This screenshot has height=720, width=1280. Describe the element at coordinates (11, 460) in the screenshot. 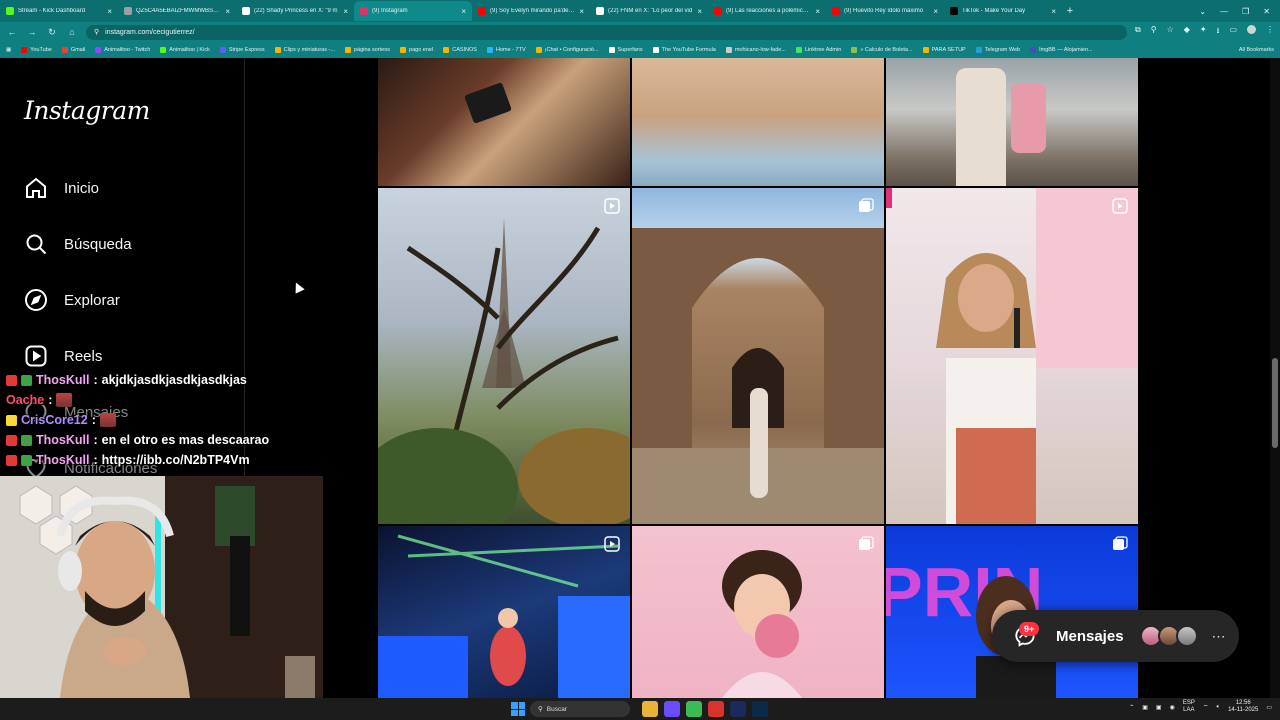

I see `chat-badge-icon` at that location.